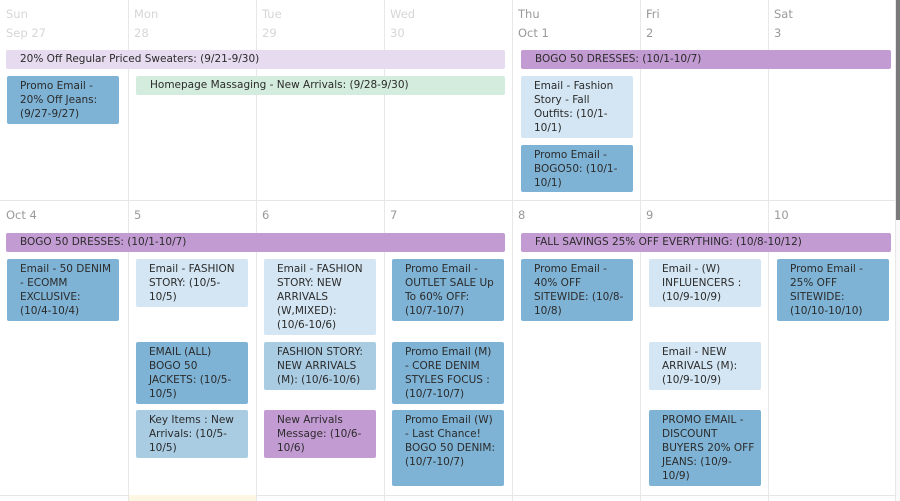  I want to click on weekday-label: Mon, so click(146, 14).